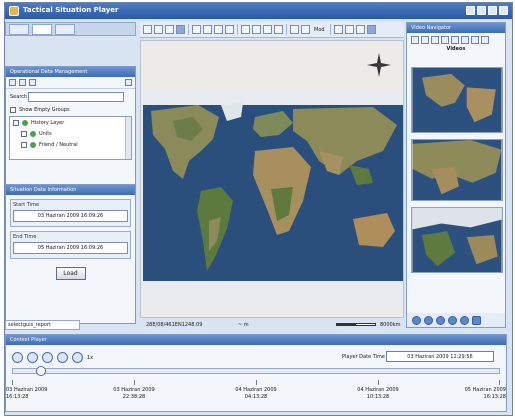 Image resolution: width=515 pixels, height=418 pixels. What do you see at coordinates (12, 82) in the screenshot?
I see `add-layer-icon` at bounding box center [12, 82].